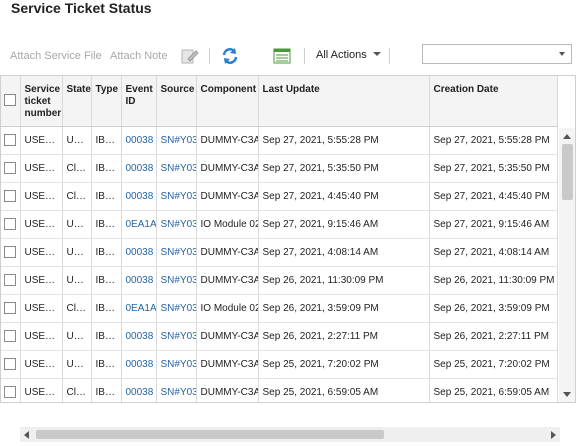 The height and width of the screenshot is (446, 577). What do you see at coordinates (304, 56) in the screenshot?
I see `toolbar-divider` at bounding box center [304, 56].